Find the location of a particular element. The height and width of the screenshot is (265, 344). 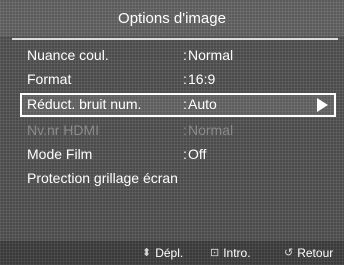

hint-enter: ⊡ Intro. is located at coordinates (230, 253).